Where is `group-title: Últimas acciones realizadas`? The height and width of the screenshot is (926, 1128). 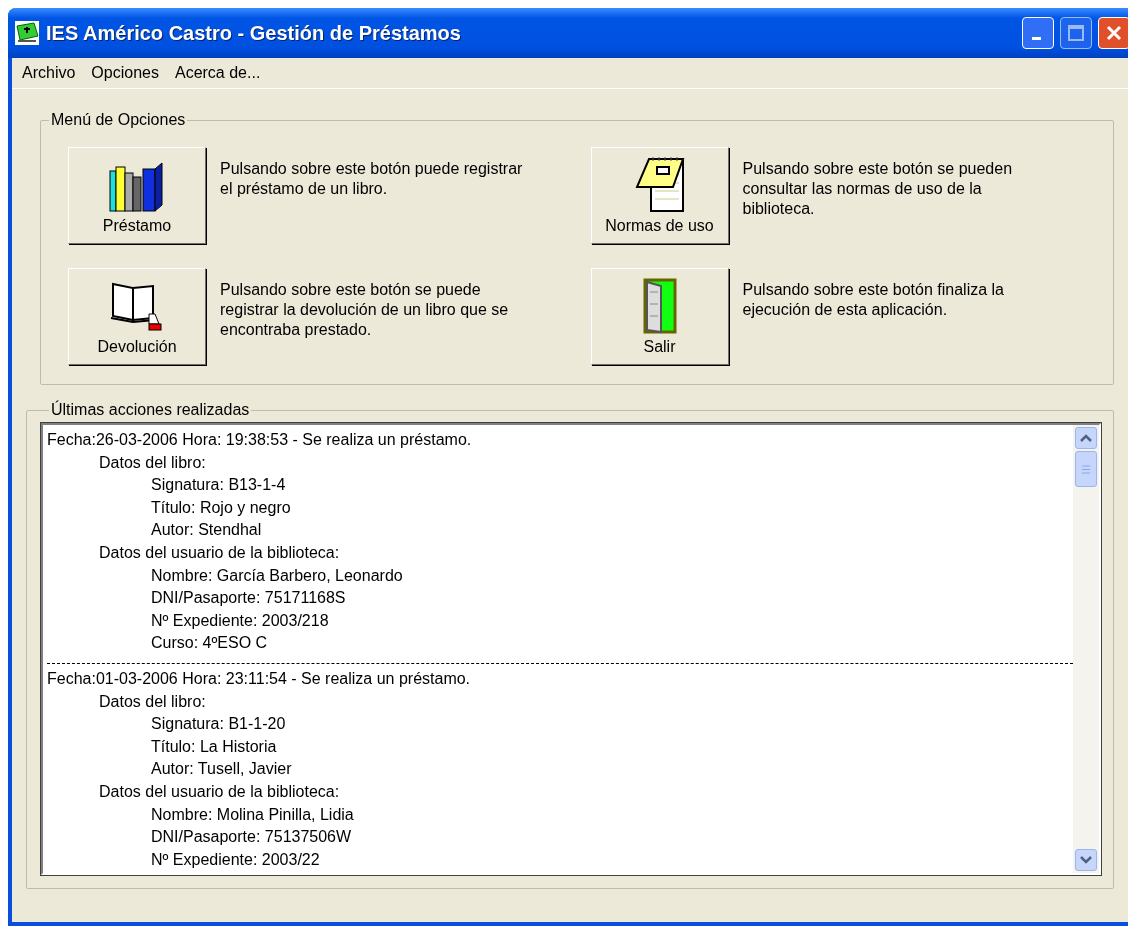
group-title: Últimas acciones realizadas is located at coordinates (150, 410).